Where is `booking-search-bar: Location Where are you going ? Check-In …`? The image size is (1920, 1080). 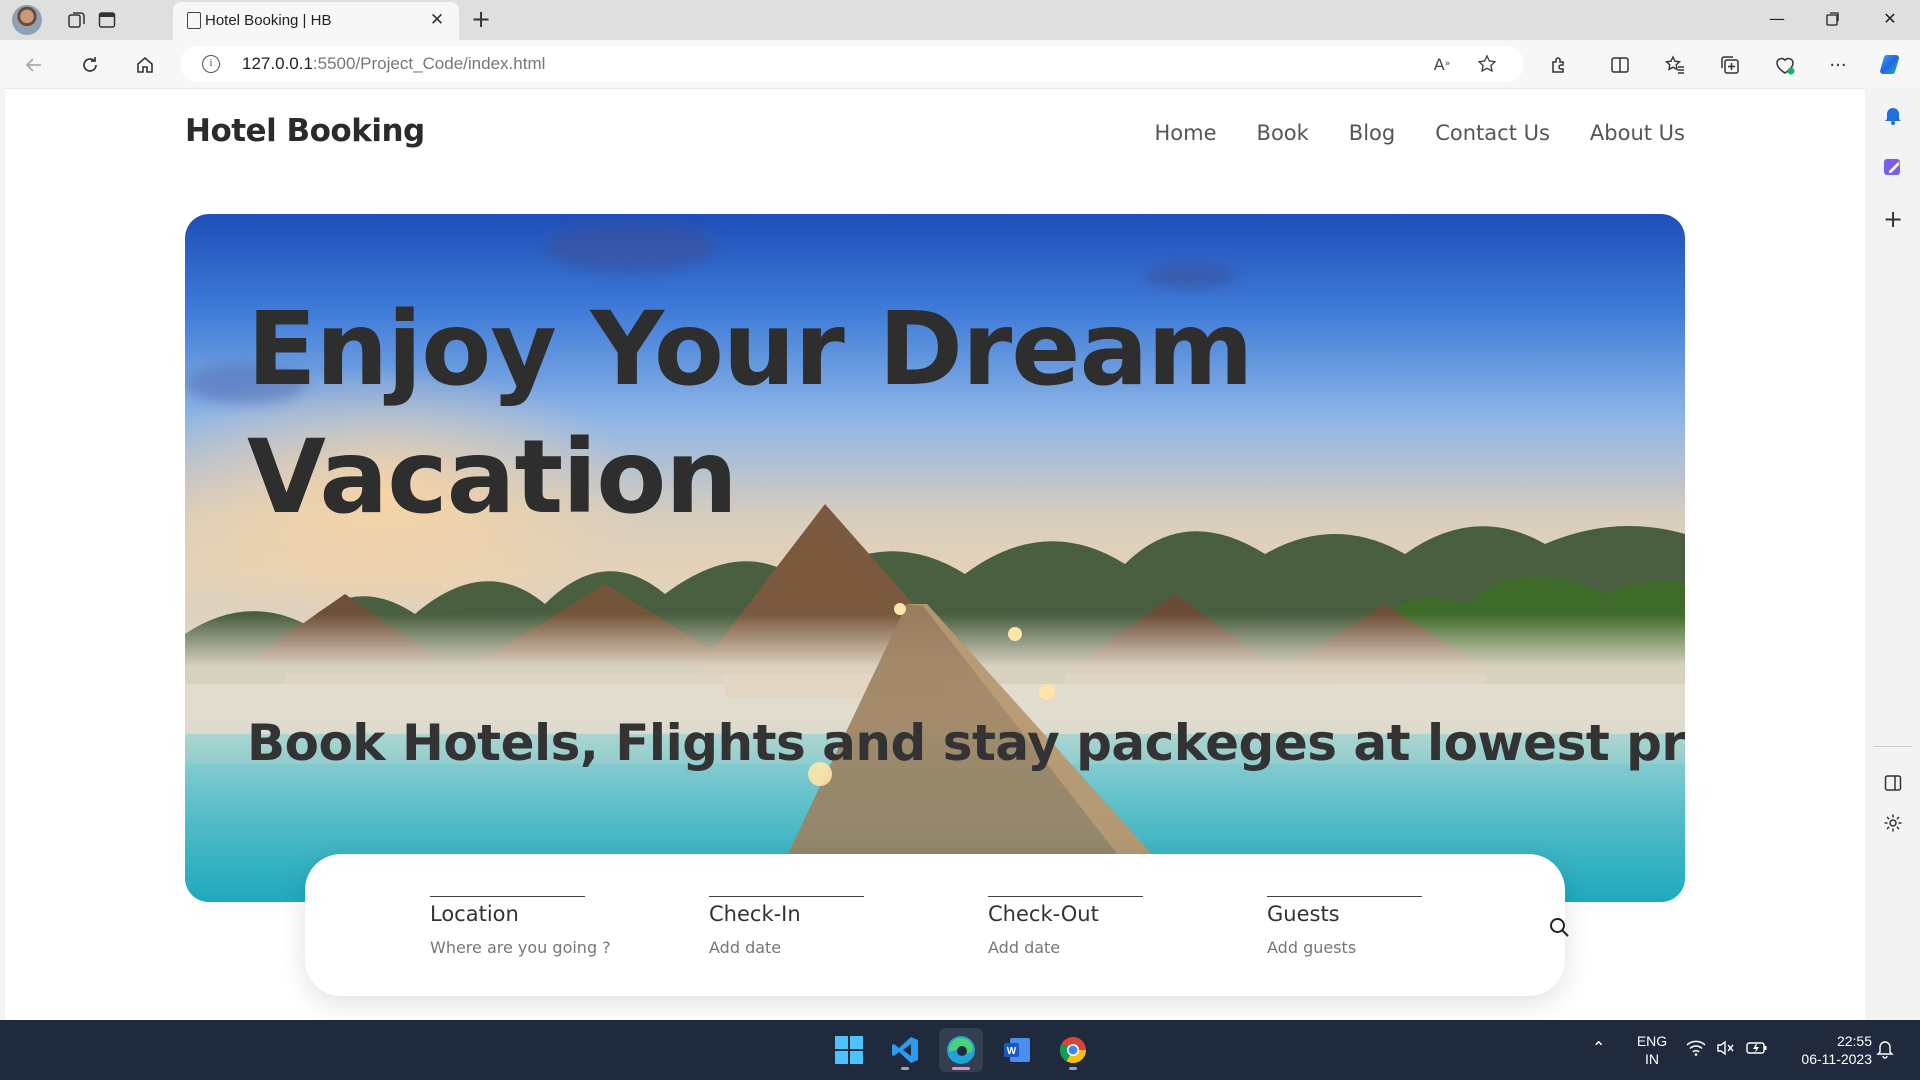 booking-search-bar: Location Where are you going ? Check-In … is located at coordinates (937, 925).